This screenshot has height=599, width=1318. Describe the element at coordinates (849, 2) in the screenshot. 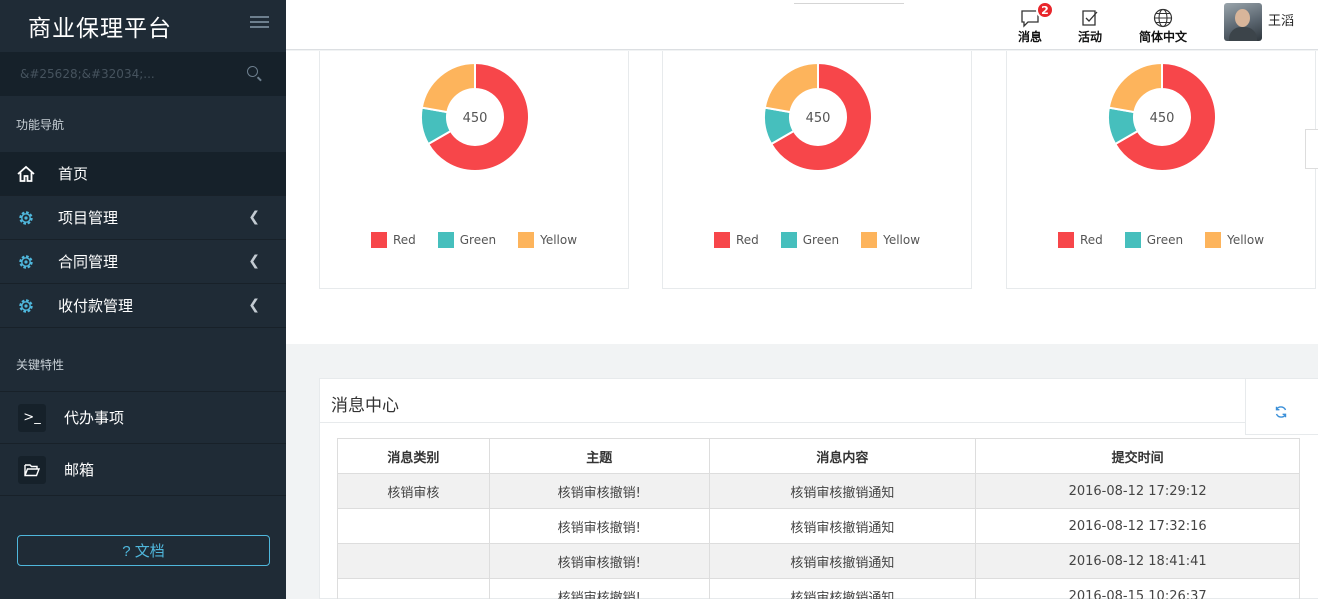

I see `top-tab-indicator` at that location.